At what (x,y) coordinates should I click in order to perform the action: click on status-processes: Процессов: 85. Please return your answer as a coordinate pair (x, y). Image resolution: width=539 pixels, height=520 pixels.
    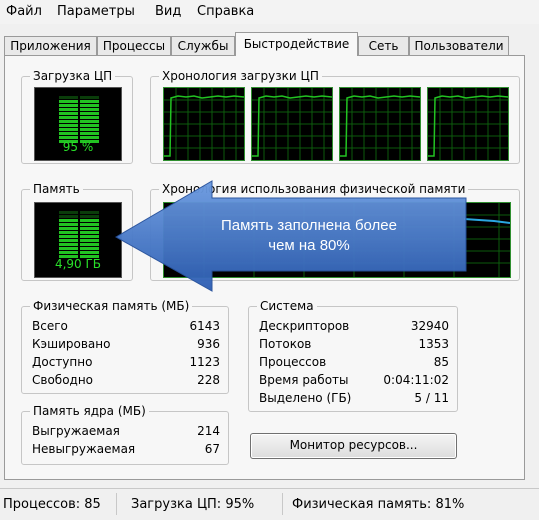
    Looking at the image, I should click on (52, 504).